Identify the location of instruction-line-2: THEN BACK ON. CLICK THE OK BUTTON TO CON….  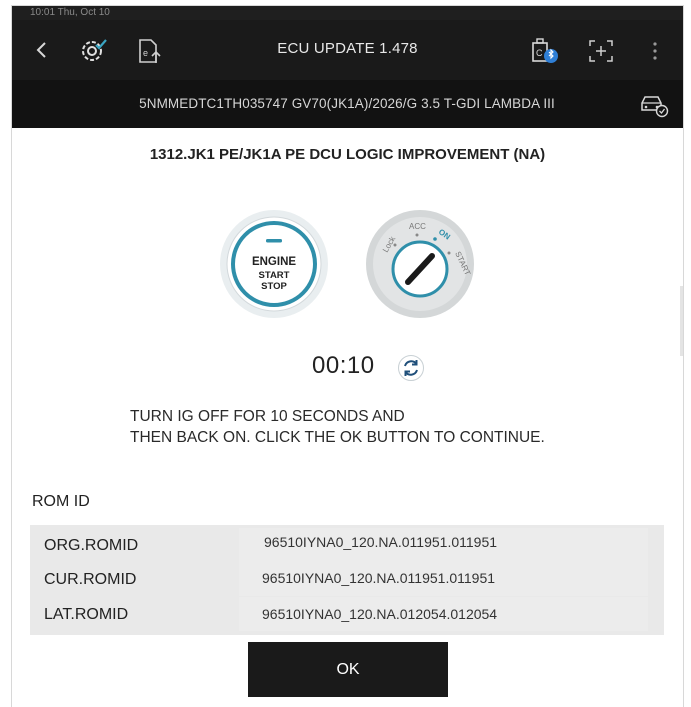
(337, 437).